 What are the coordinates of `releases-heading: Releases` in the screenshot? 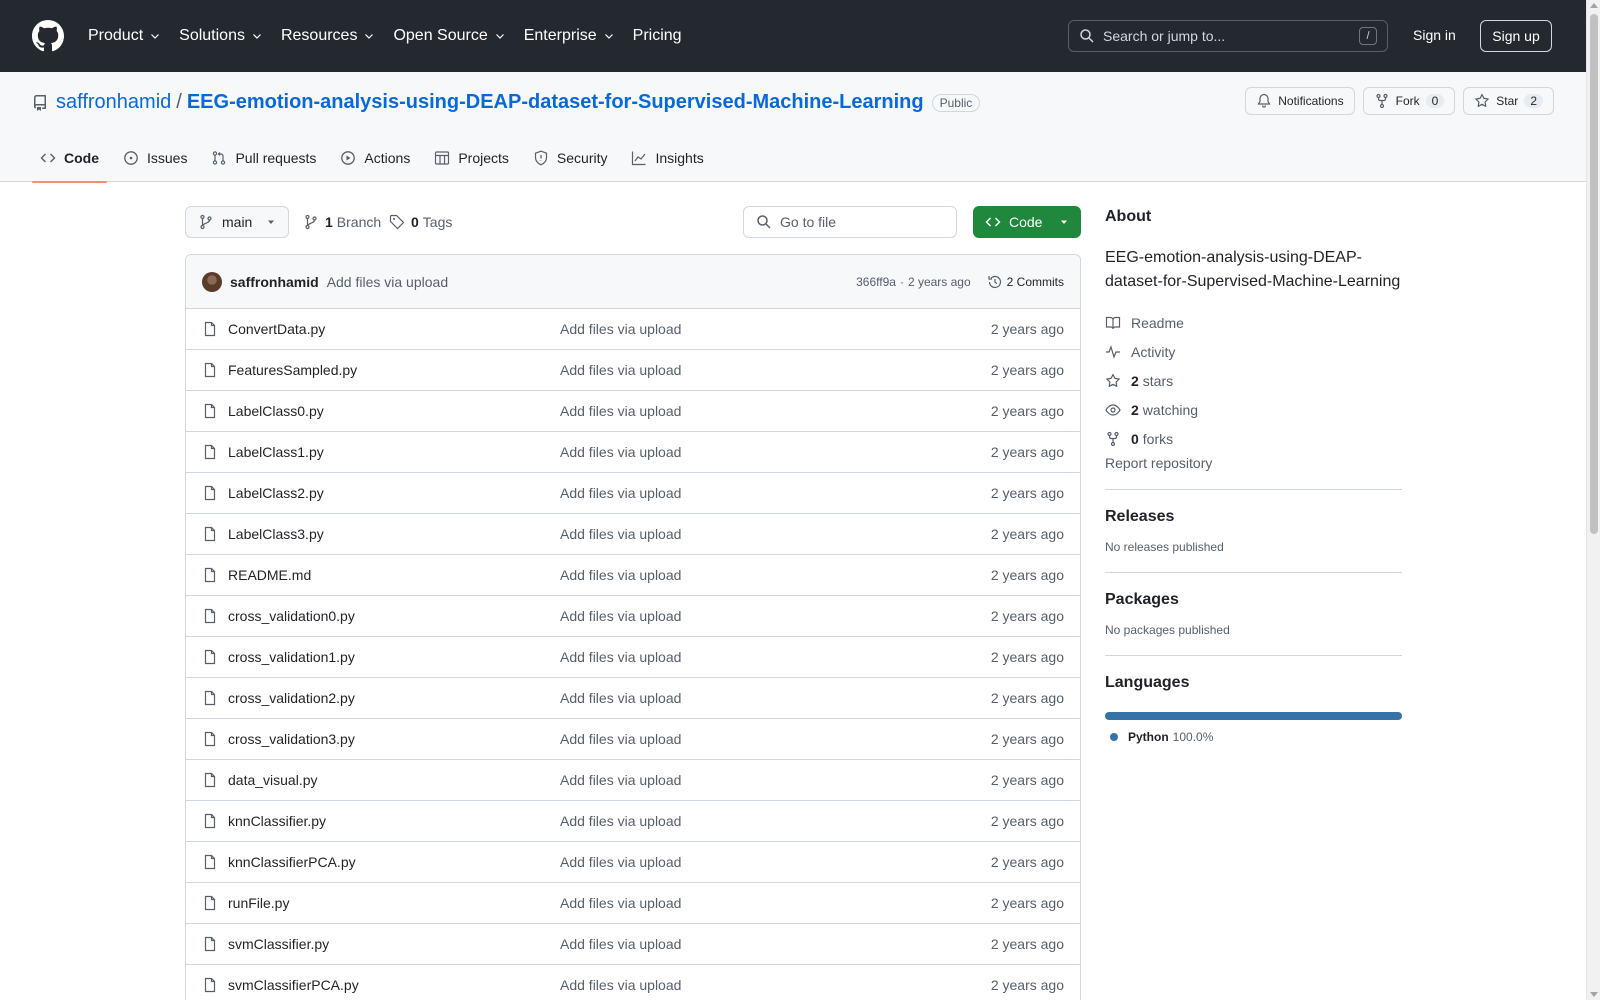 It's located at (1253, 517).